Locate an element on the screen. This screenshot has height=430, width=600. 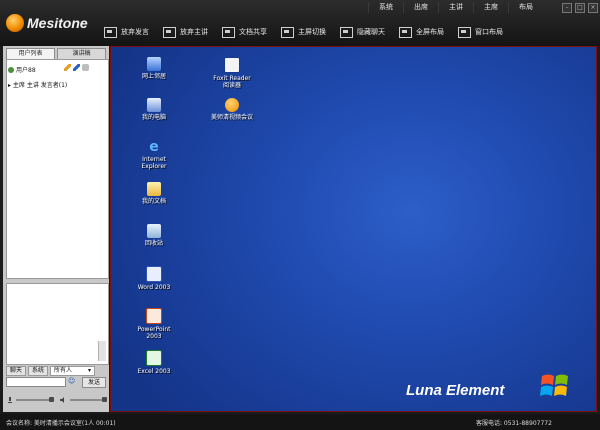
desktop-icon-label: 网上邻居 is located at coordinates (153, 76).